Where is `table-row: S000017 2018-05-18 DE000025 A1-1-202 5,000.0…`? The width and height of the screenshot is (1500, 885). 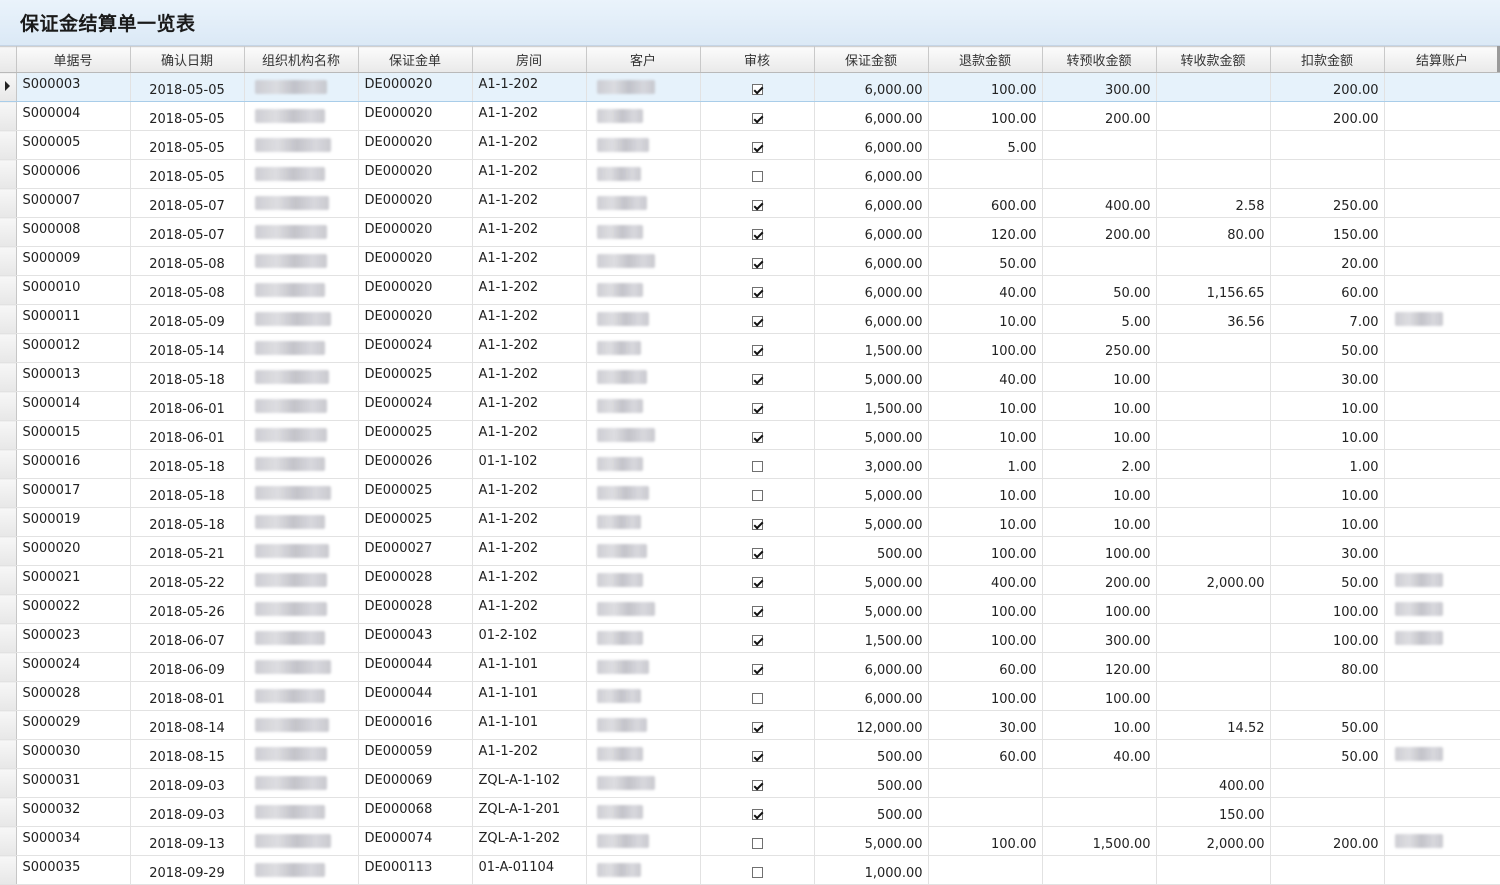 table-row: S000017 2018-05-18 DE000025 A1-1-202 5,000.0… is located at coordinates (750, 493).